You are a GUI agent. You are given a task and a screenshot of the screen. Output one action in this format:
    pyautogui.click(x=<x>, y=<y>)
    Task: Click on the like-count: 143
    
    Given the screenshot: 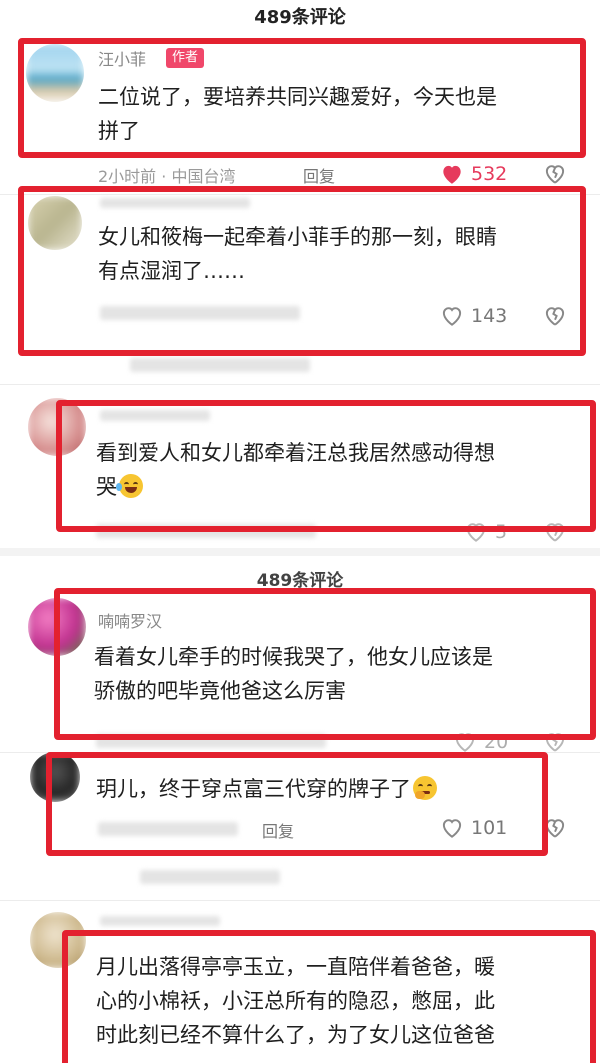 What is the action you would take?
    pyautogui.click(x=489, y=316)
    